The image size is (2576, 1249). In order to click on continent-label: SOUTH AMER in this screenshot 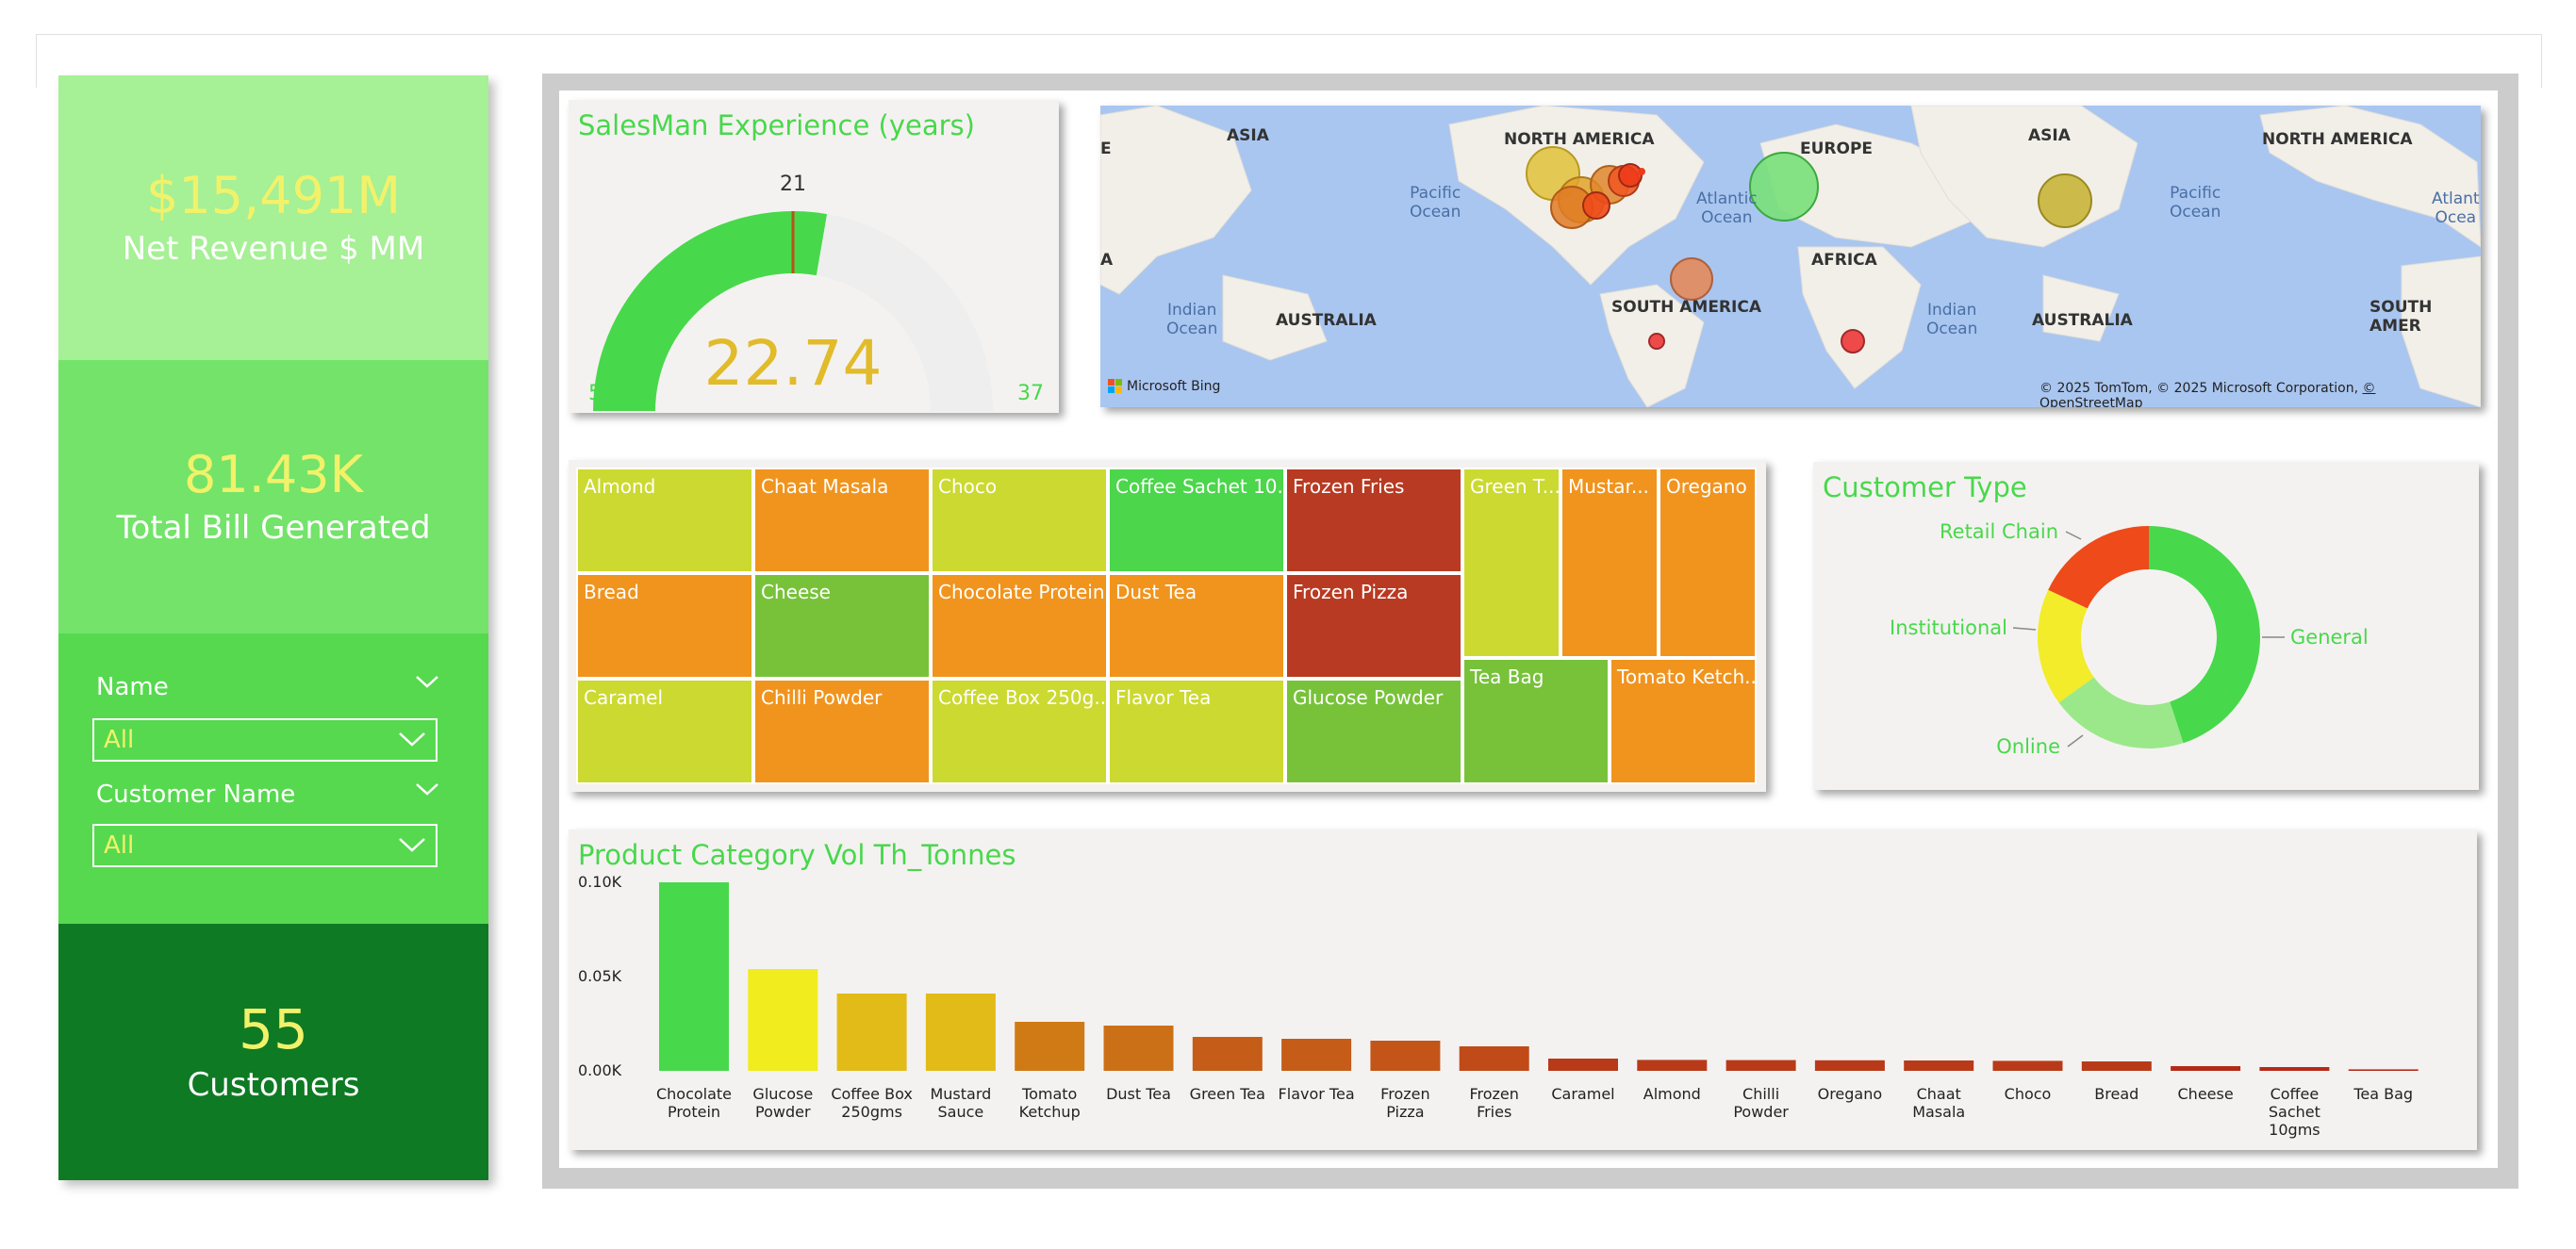, I will do `click(2401, 317)`.